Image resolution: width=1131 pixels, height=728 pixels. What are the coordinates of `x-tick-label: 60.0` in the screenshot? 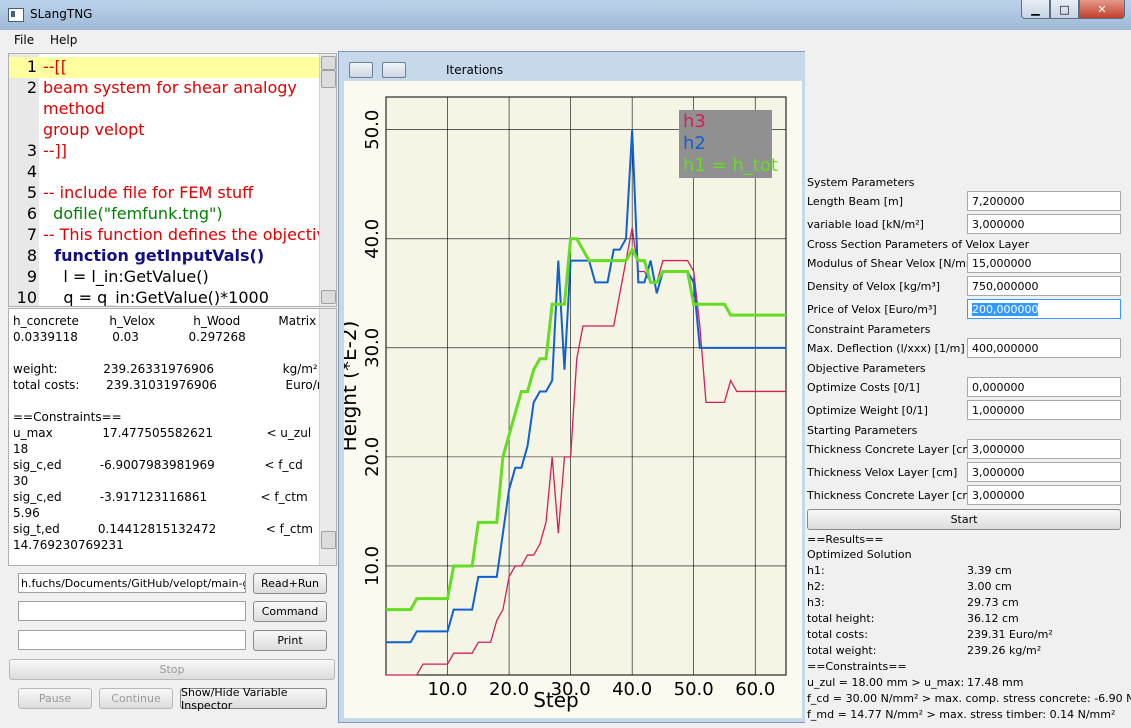 It's located at (755, 689).